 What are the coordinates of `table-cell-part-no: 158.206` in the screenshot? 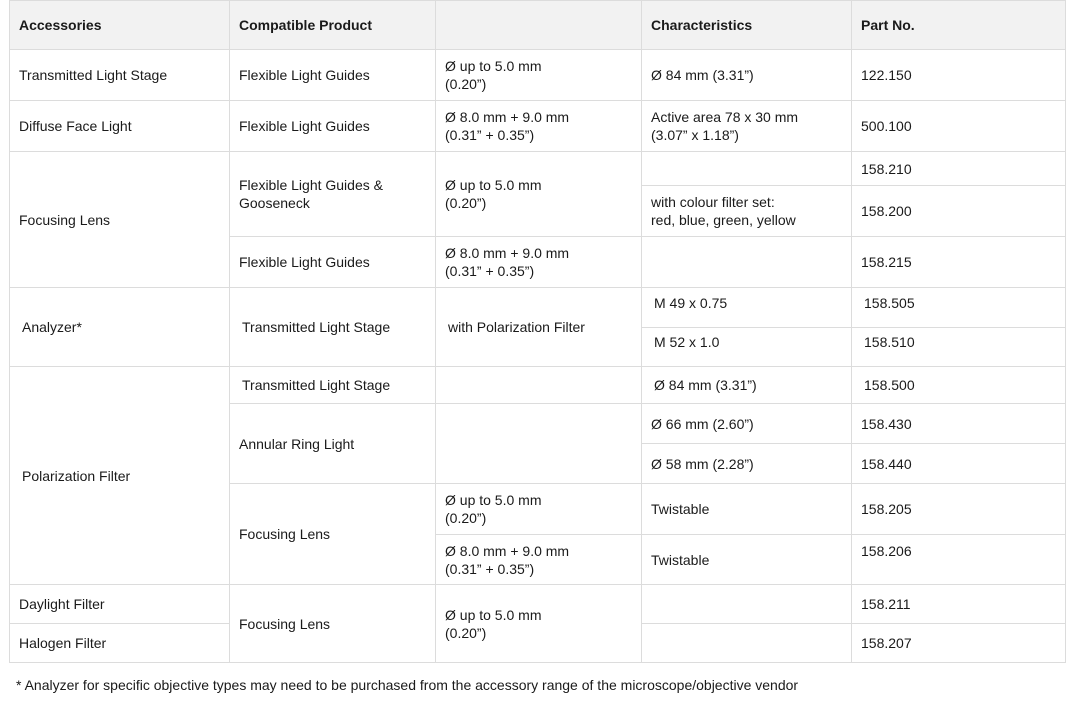 It's located at (958, 559).